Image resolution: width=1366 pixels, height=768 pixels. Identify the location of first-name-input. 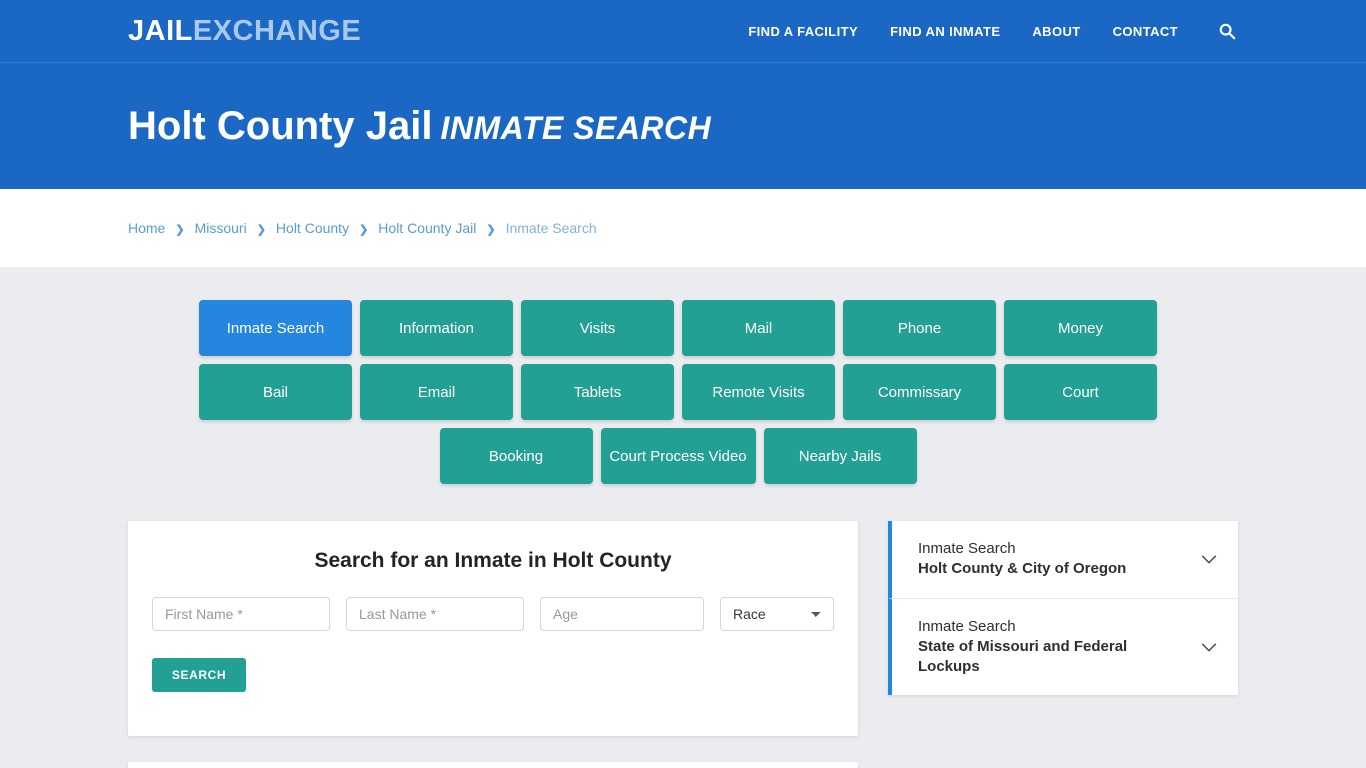
(241, 614).